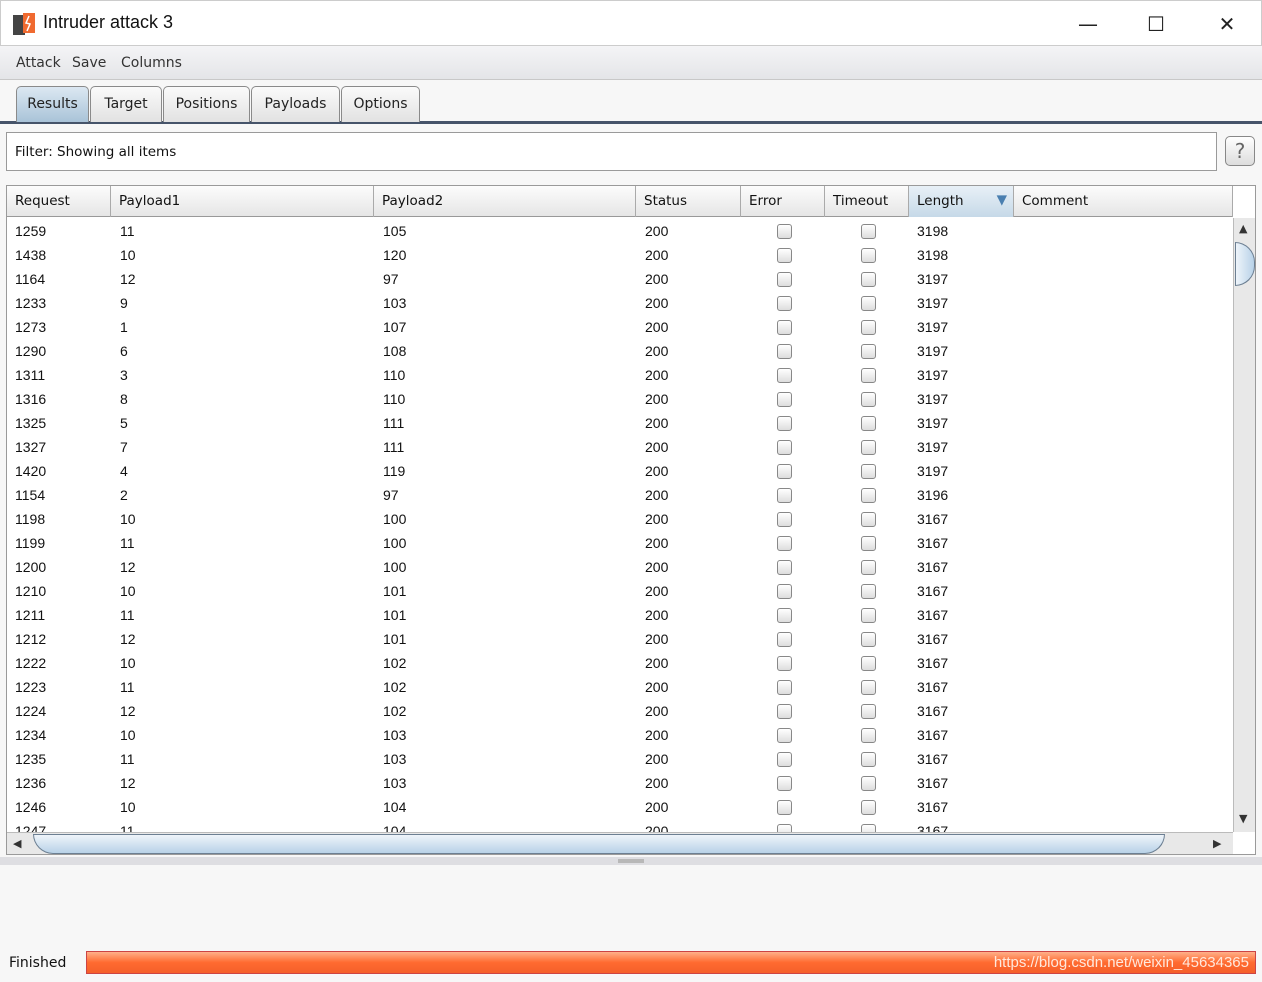 The image size is (1262, 982). What do you see at coordinates (505, 201) in the screenshot?
I see `column-header-payload2: Payload2` at bounding box center [505, 201].